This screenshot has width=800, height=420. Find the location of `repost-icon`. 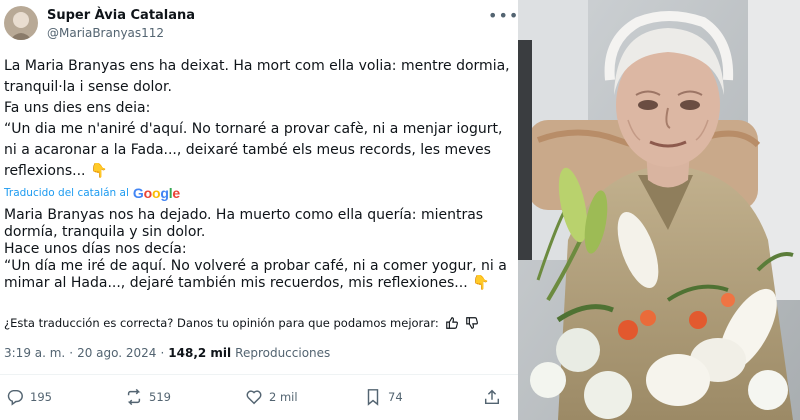

repost-icon is located at coordinates (134, 397).